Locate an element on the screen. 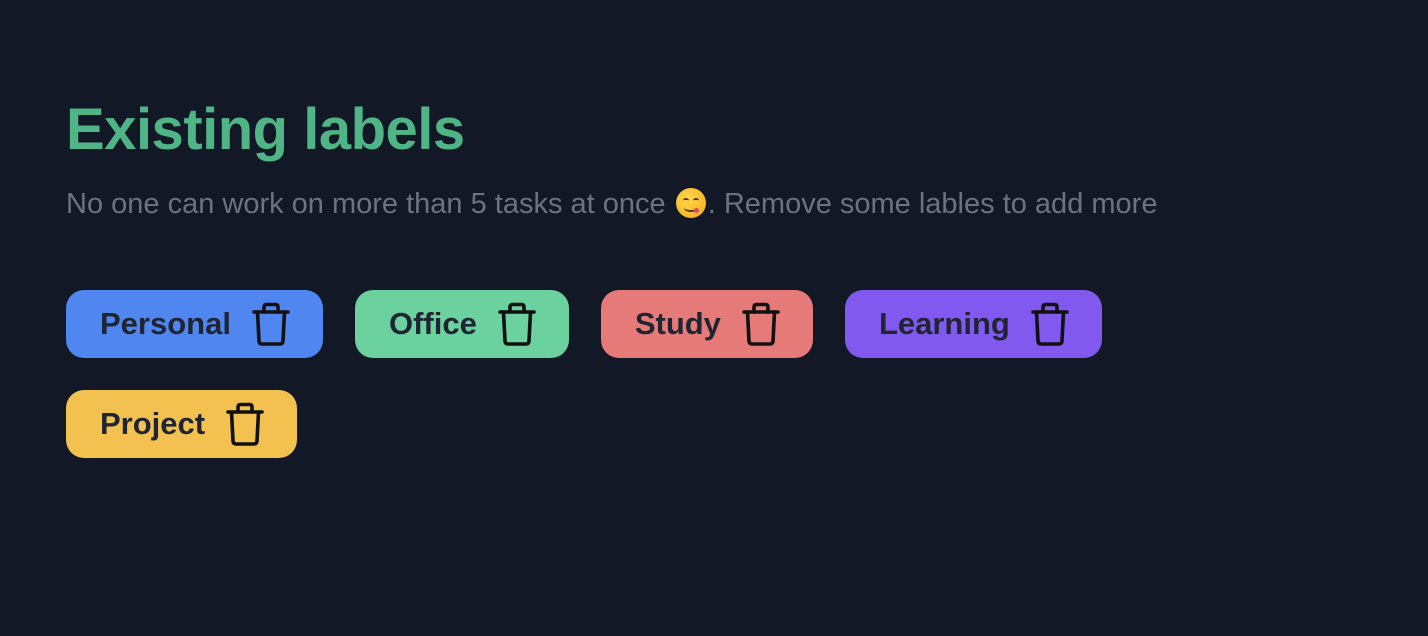 The image size is (1428, 636). label-chip-study: Study is located at coordinates (706, 324).